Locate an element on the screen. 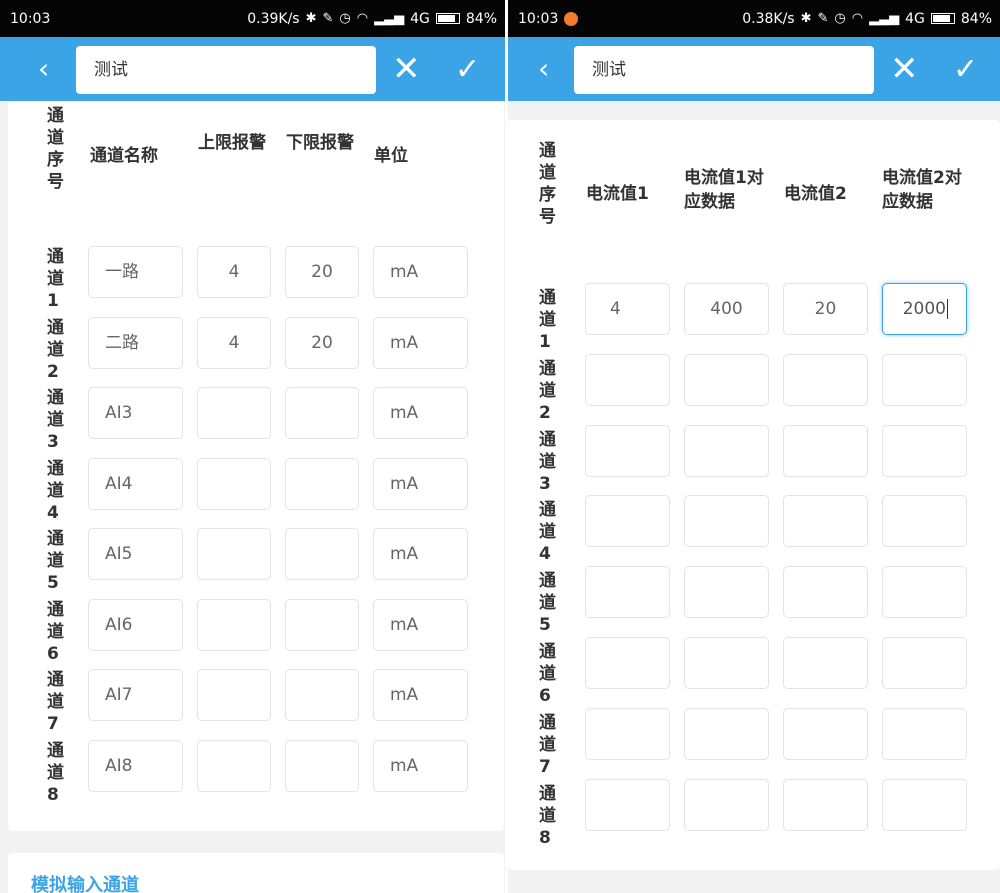 Image resolution: width=1000 pixels, height=893 pixels. section-title: 模拟输入通道 is located at coordinates (85, 884).